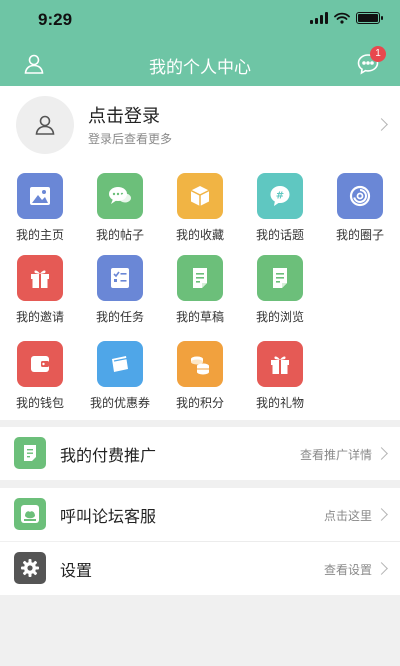 Image resolution: width=400 pixels, height=666 pixels. I want to click on notification-badge: 1, so click(378, 54).